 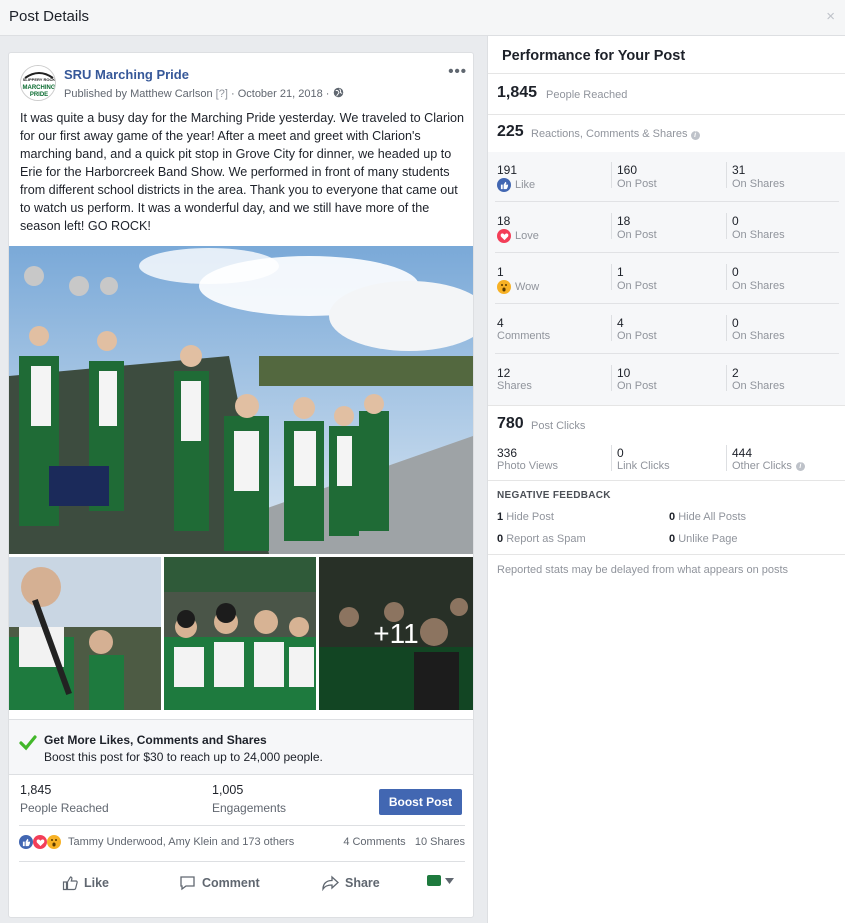 I want to click on link-clicks-value: 0, so click(x=620, y=453).